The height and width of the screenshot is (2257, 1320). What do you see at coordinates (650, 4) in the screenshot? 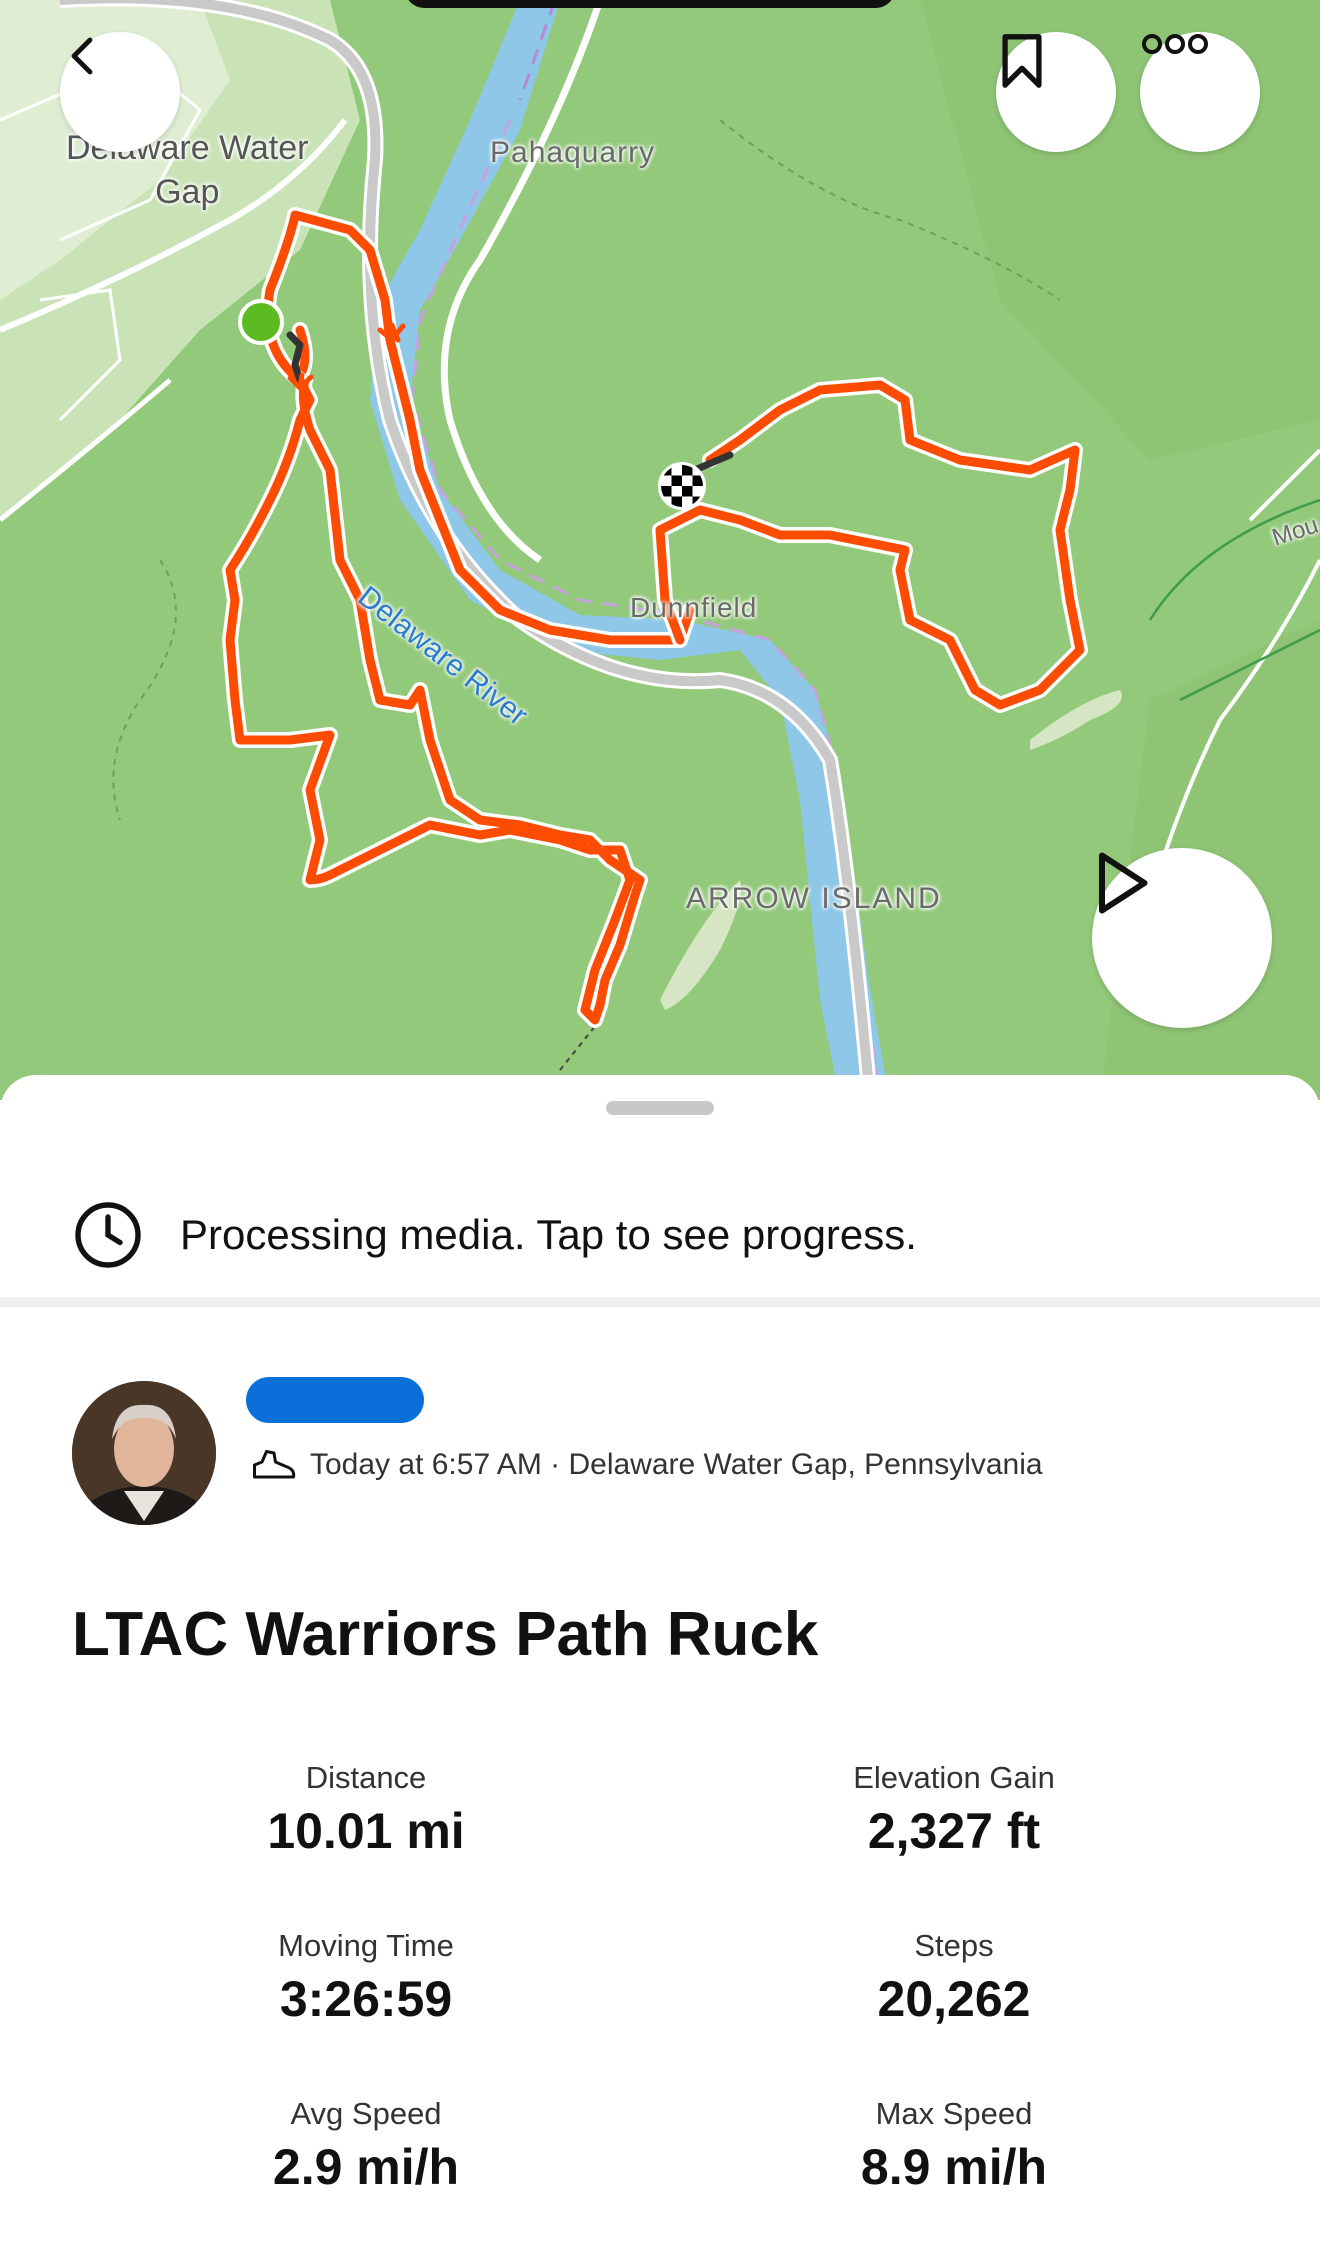
I see `status-notch` at bounding box center [650, 4].